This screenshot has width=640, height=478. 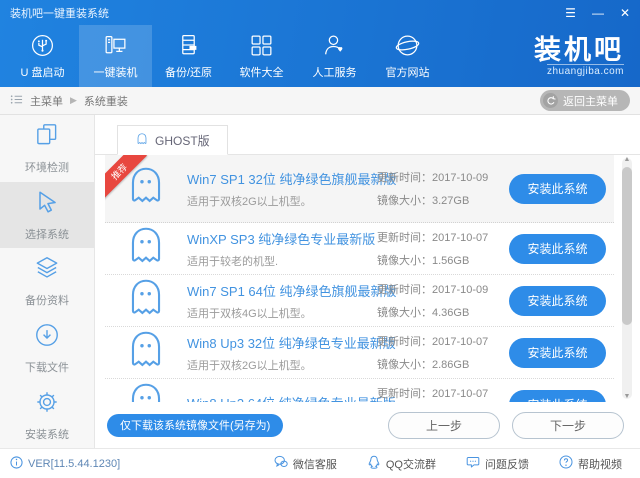 I want to click on wechat-icon, so click(x=281, y=463).